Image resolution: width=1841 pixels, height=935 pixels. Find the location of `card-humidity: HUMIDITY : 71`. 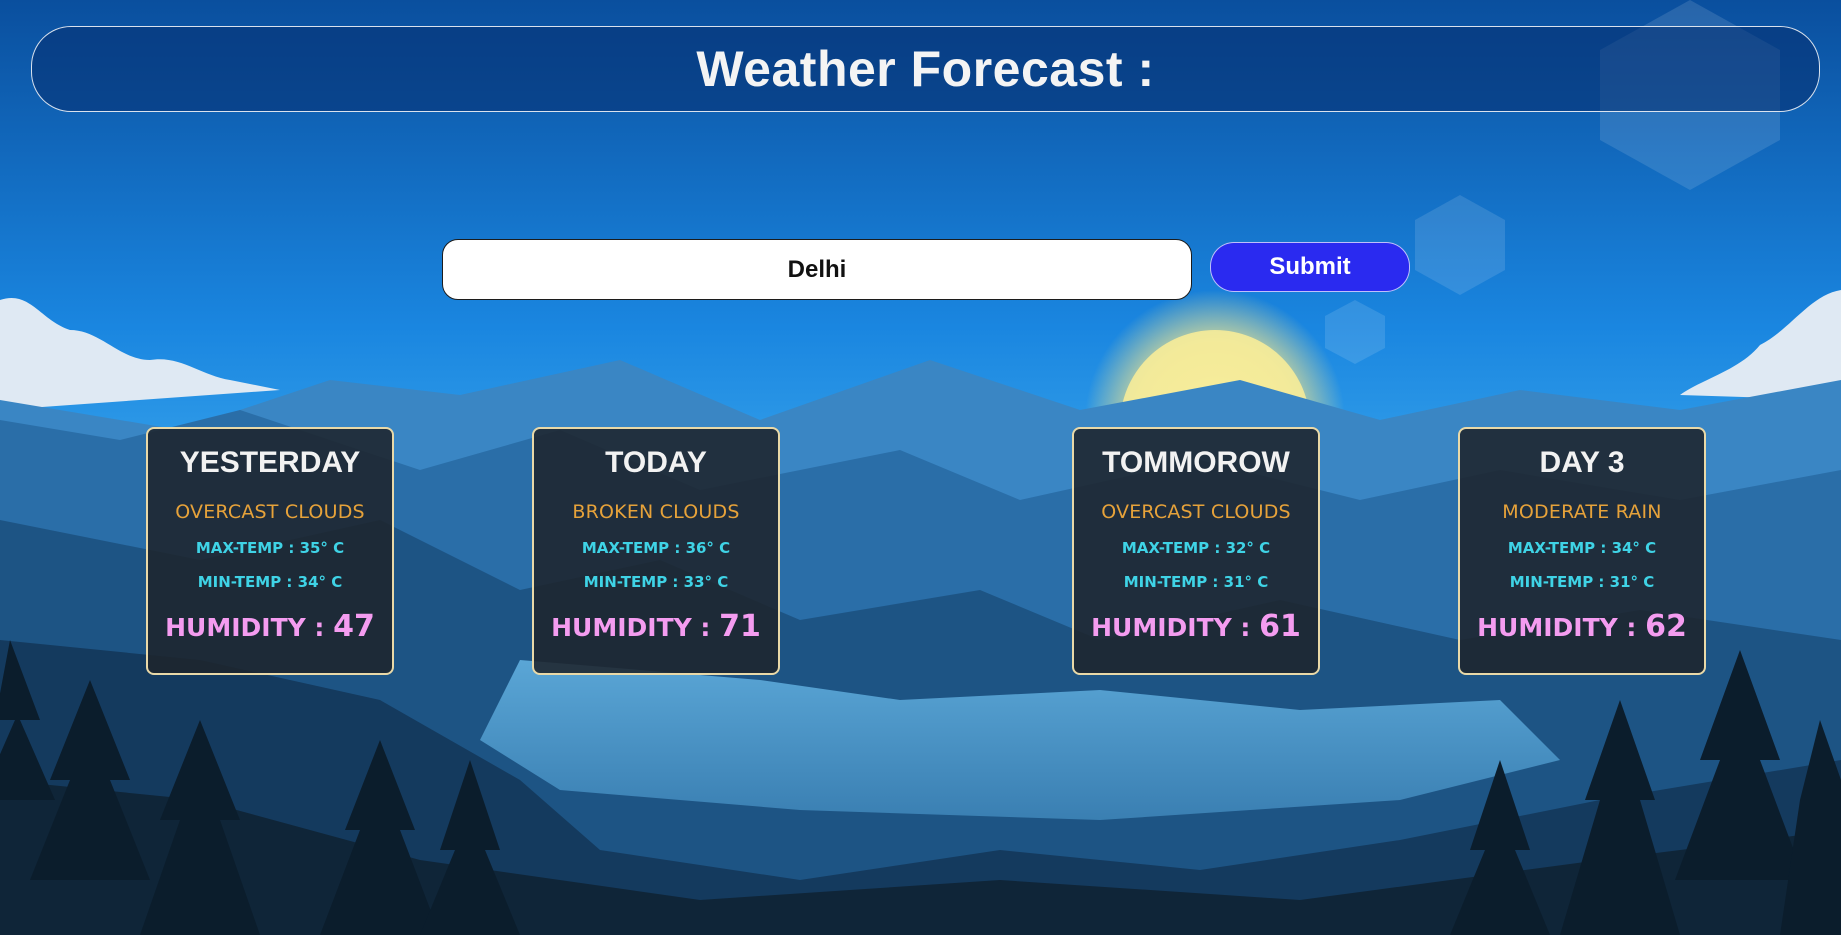

card-humidity: HUMIDITY : 71 is located at coordinates (656, 627).